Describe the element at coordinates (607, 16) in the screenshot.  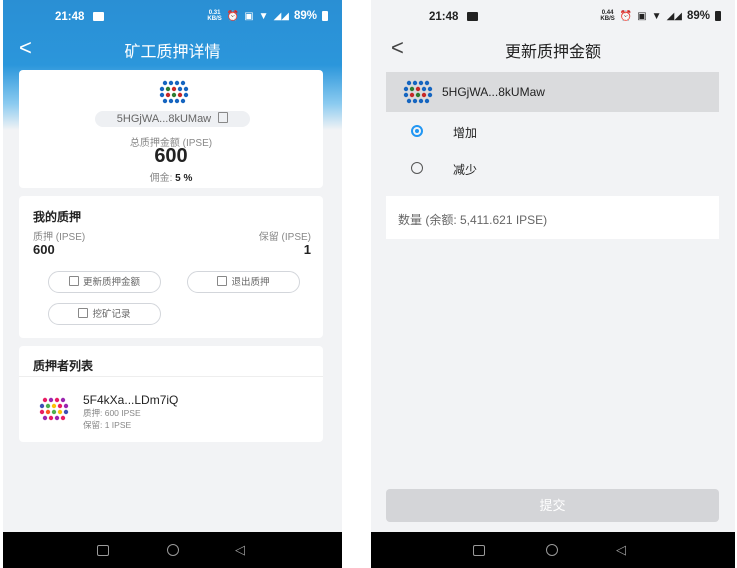
I see `network-speed: 0.44 KB/S` at that location.